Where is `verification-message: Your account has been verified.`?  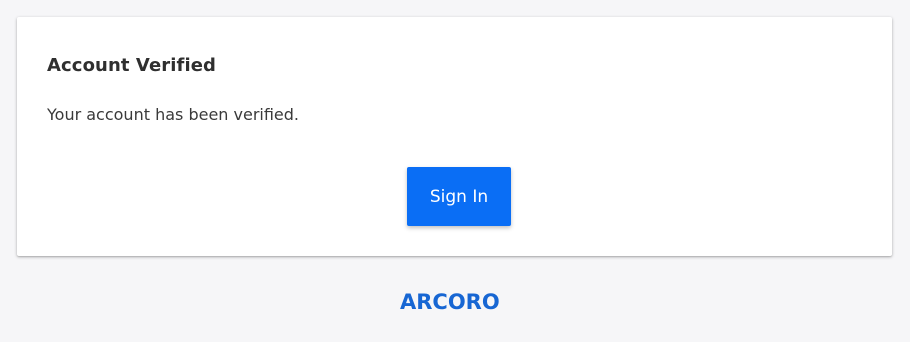
verification-message: Your account has been verified. is located at coordinates (173, 114).